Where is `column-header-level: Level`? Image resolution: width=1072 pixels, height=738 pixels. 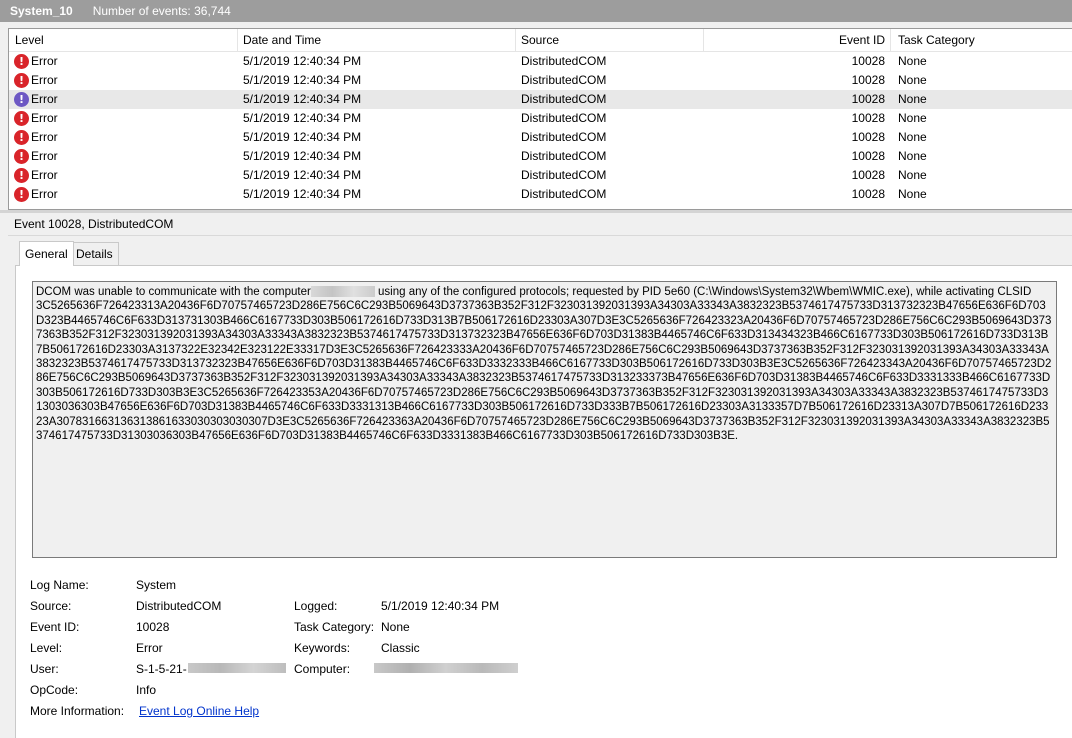 column-header-level: Level is located at coordinates (29, 40).